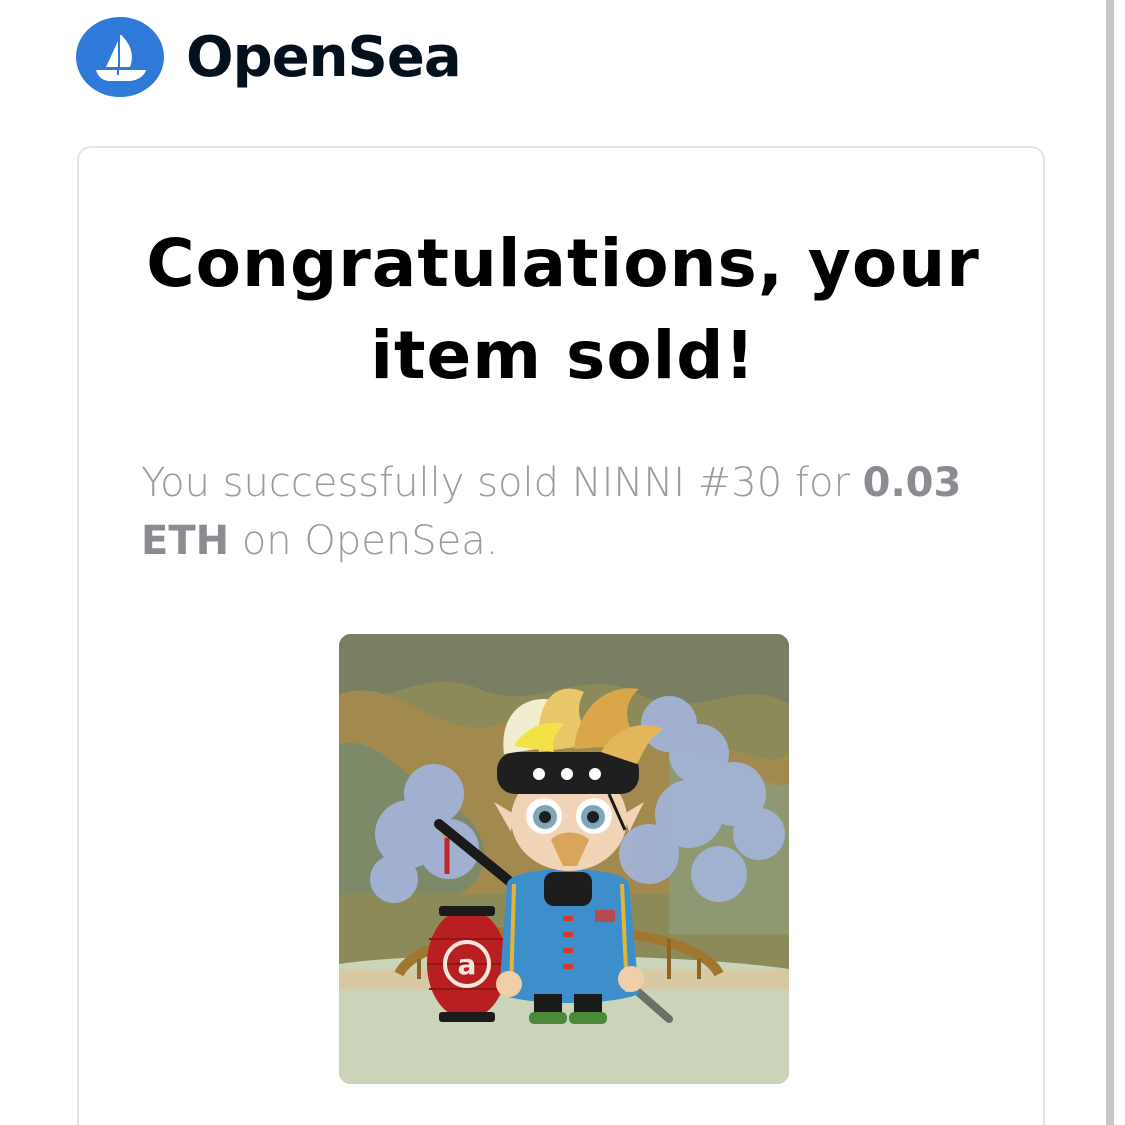 This screenshot has width=1125, height=1125. I want to click on headline: Congratulations, your item sold!, so click(563, 310).